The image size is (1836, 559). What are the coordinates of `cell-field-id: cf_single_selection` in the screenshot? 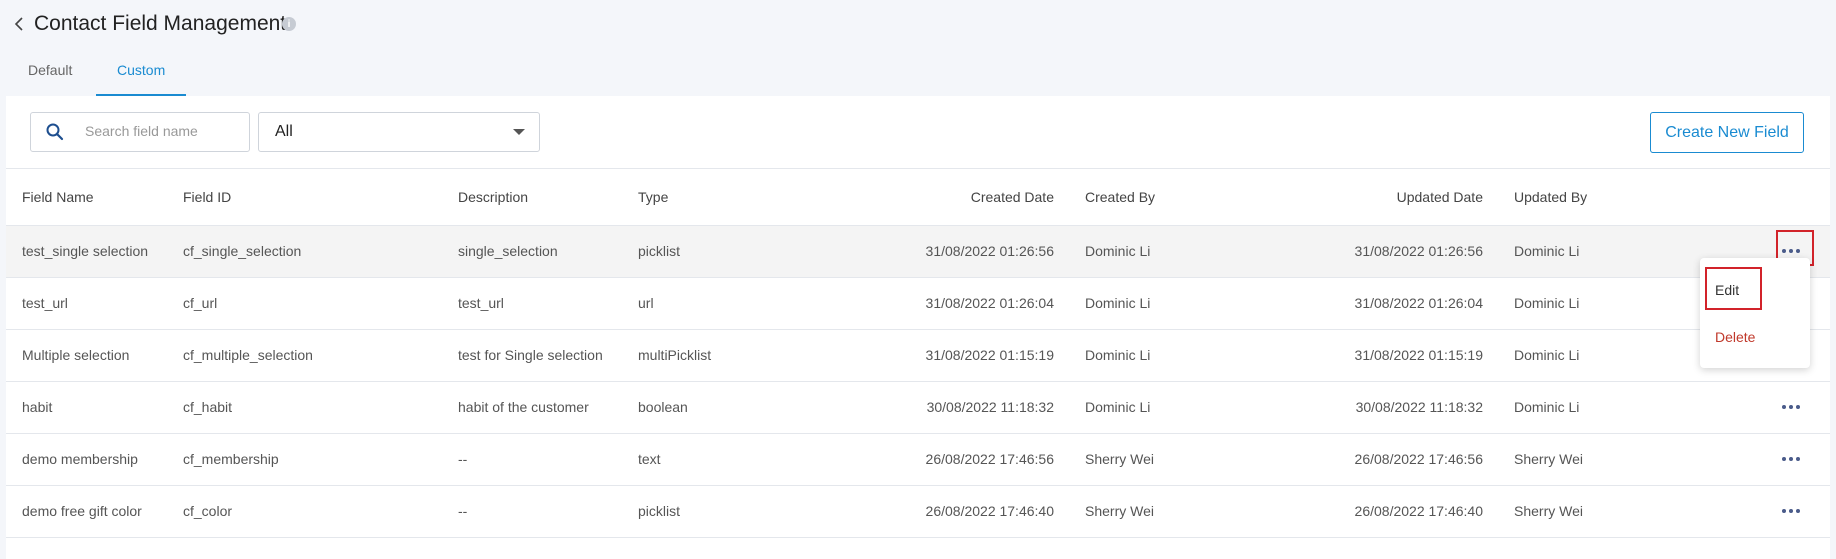 It's located at (242, 251).